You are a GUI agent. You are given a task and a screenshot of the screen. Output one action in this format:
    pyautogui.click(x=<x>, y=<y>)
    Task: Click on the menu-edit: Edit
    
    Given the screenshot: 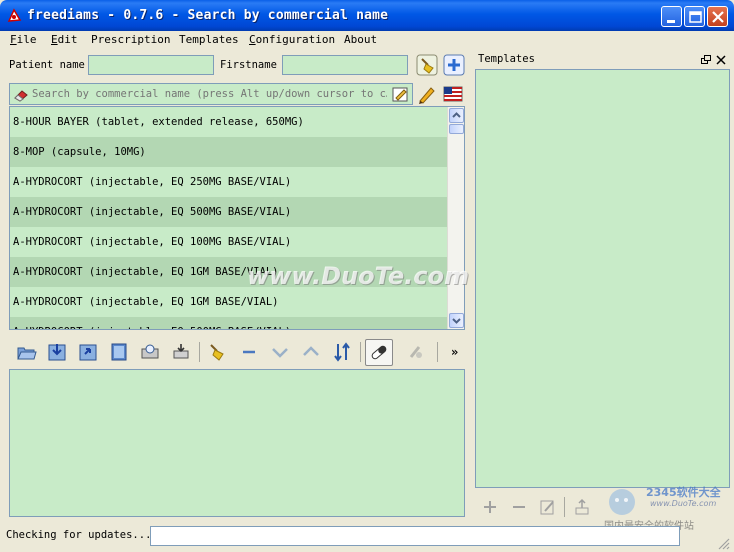 What is the action you would take?
    pyautogui.click(x=64, y=39)
    